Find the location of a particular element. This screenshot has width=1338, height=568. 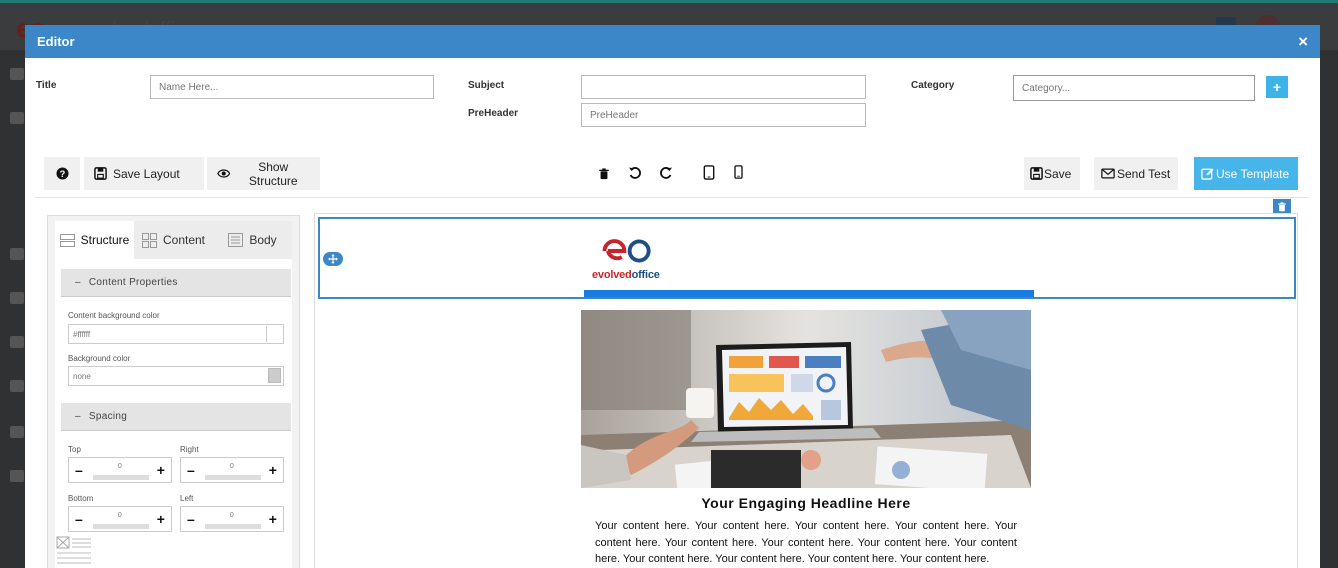

preheader-input is located at coordinates (723, 115).